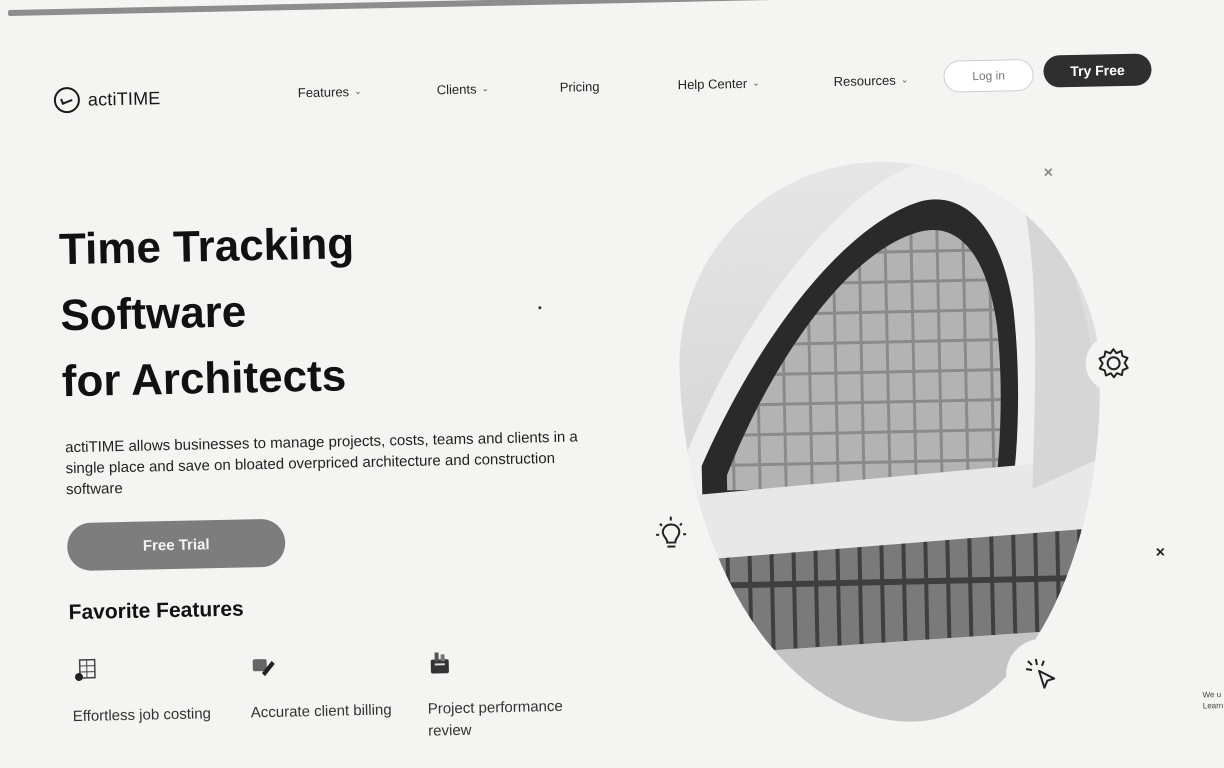 This screenshot has height=768, width=1224. What do you see at coordinates (1213, 700) in the screenshot?
I see `cookie-notice-fragment: We u Learn` at bounding box center [1213, 700].